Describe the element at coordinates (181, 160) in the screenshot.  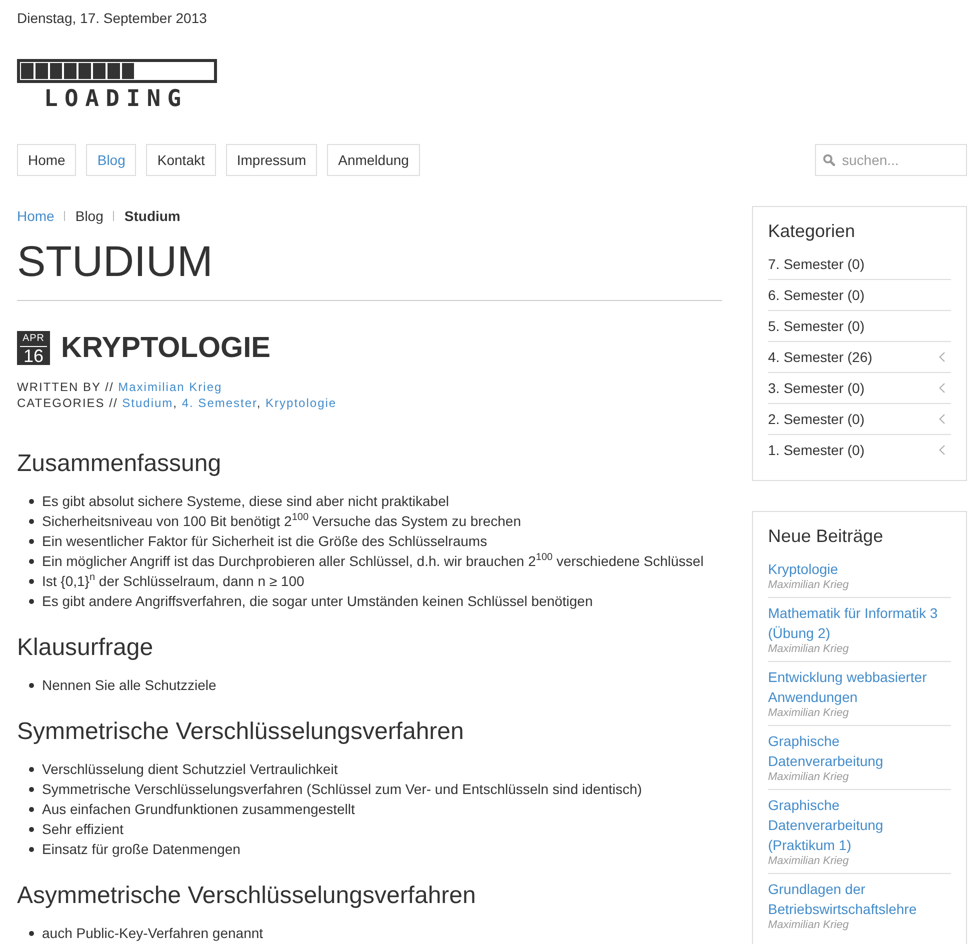
I see `nav-button: Kontakt` at that location.